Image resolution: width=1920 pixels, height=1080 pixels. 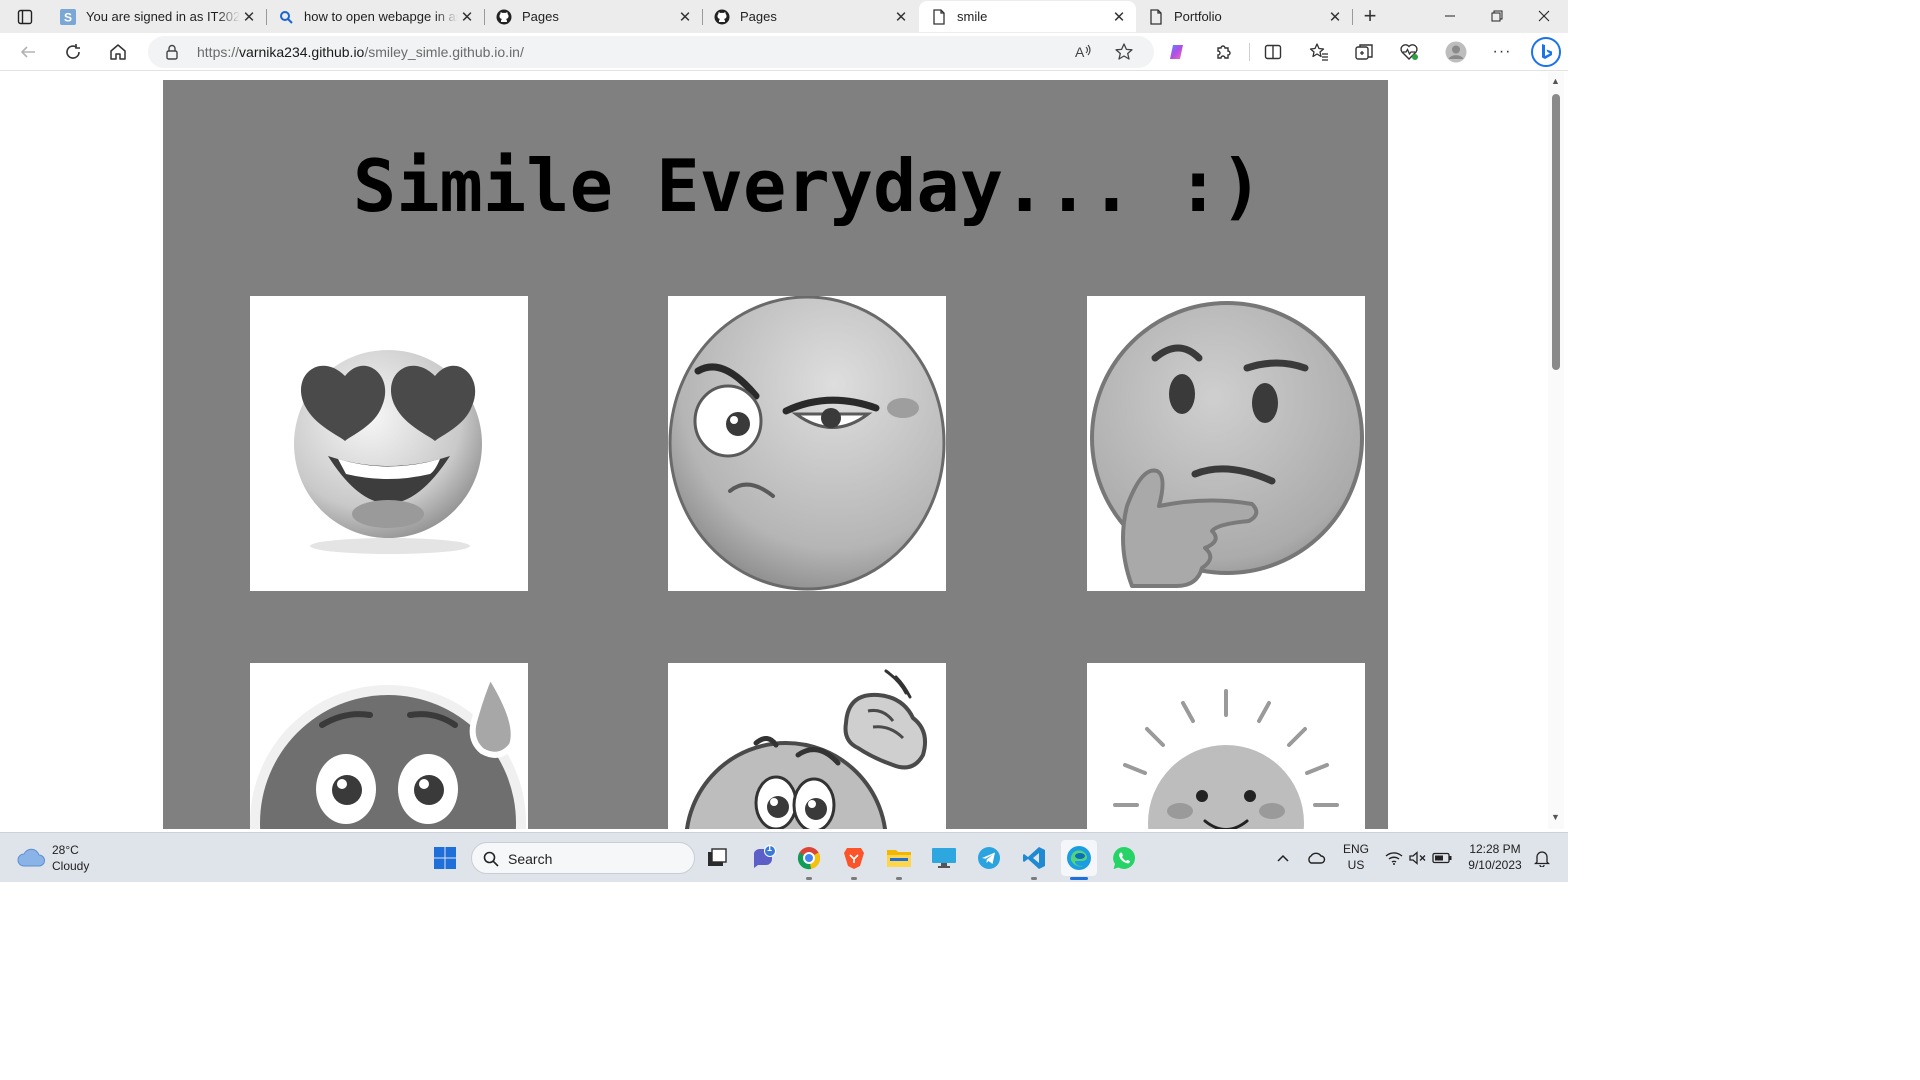 I want to click on wifi-status, so click(x=1394, y=858).